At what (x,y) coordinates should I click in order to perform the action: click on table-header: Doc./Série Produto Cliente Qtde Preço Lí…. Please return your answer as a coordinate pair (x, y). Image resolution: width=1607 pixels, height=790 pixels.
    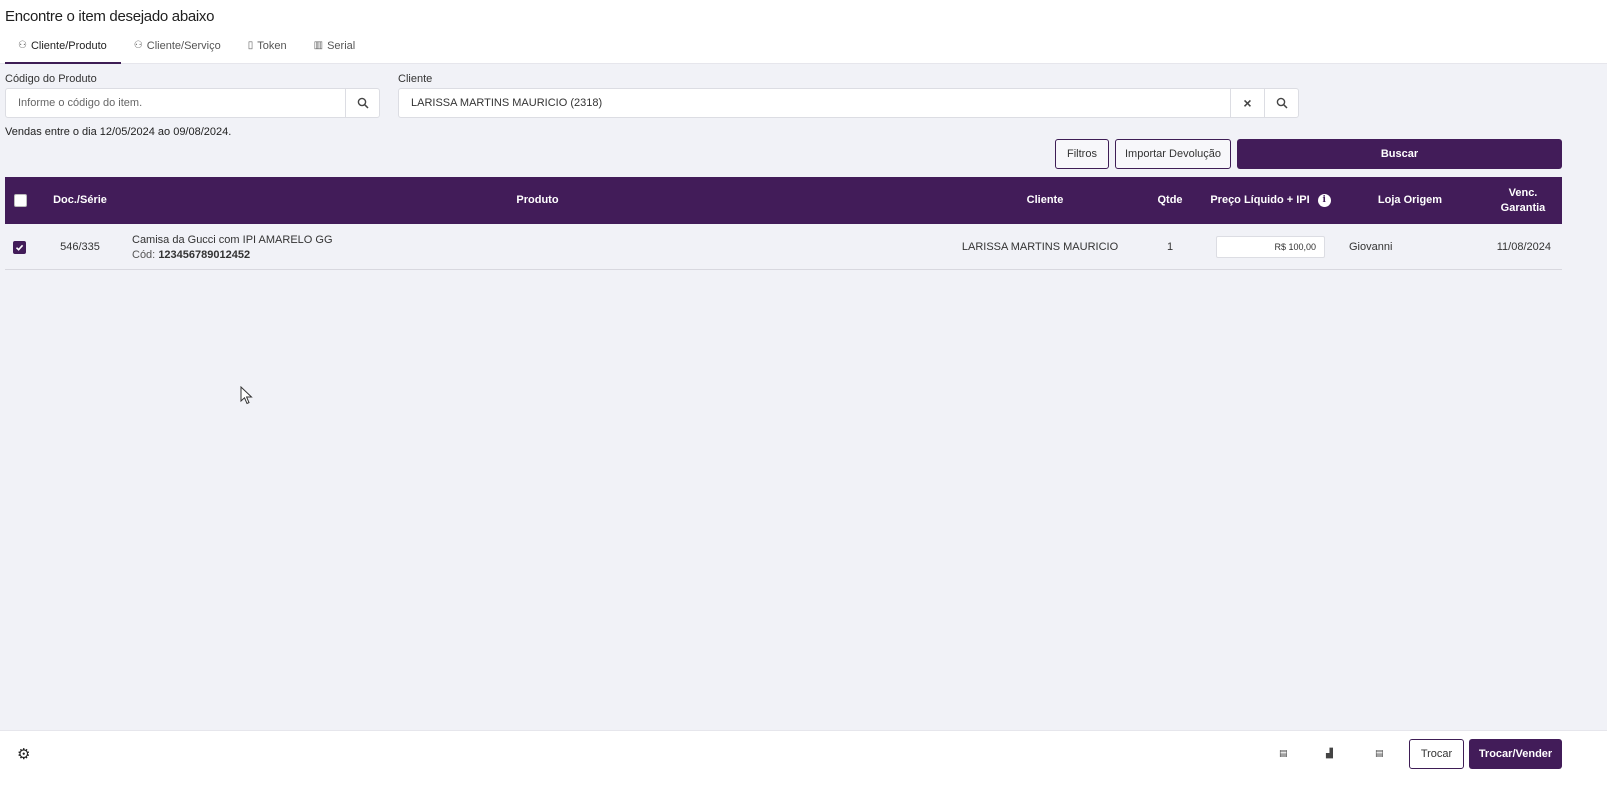
    Looking at the image, I should click on (783, 200).